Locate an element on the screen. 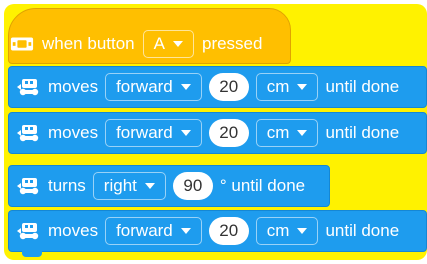  button-dropdown-value: A is located at coordinates (159, 43).